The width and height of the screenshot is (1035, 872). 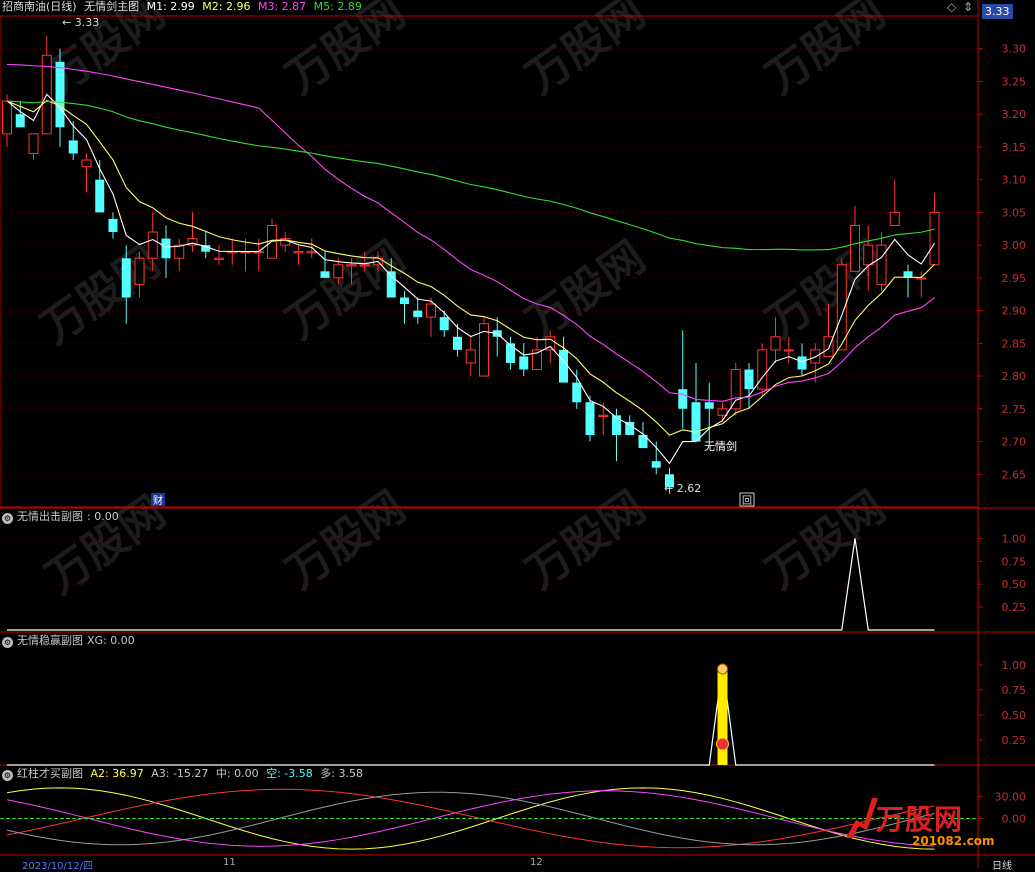 What do you see at coordinates (722, 669) in the screenshot?
I see `money-bag-icon` at bounding box center [722, 669].